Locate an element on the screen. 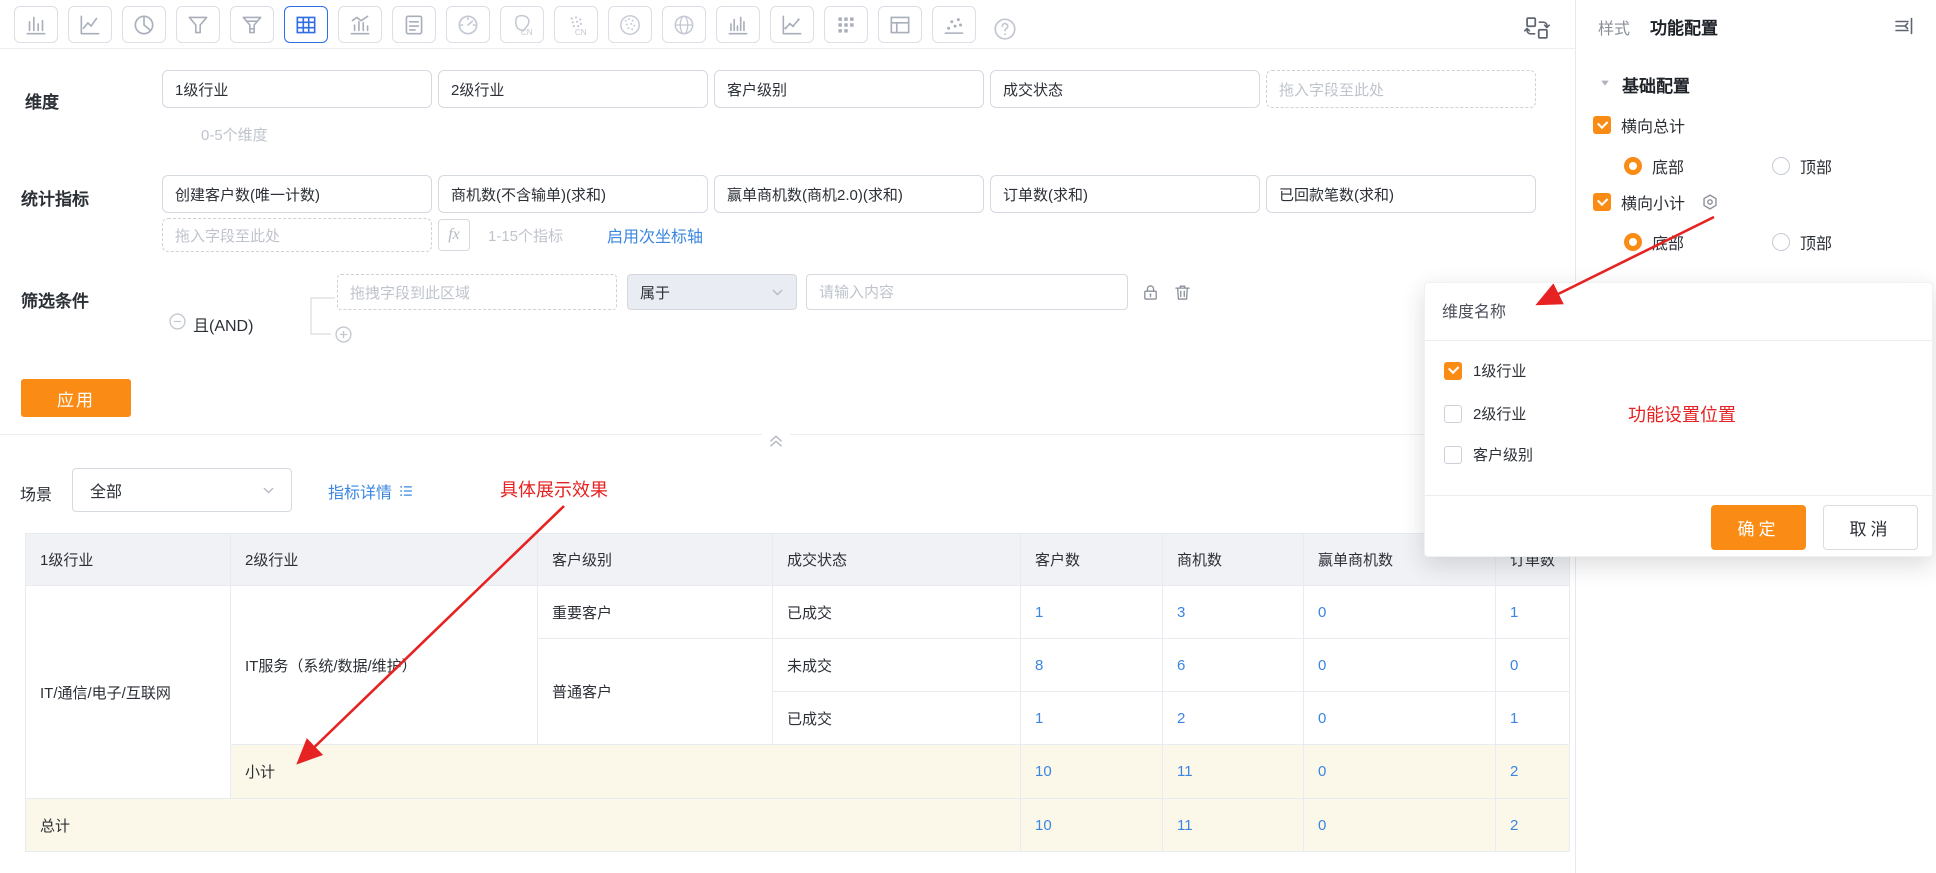 The width and height of the screenshot is (1936, 873). section-basic-config: 基础配置 is located at coordinates (1656, 84).